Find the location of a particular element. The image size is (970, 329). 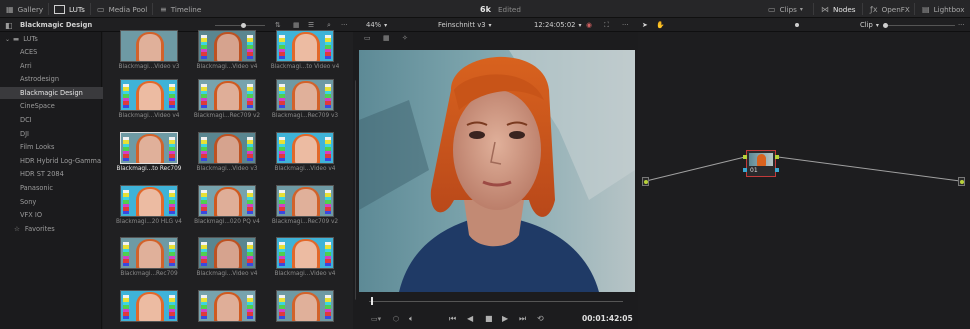

node-output-rgb is located at coordinates (777, 157).